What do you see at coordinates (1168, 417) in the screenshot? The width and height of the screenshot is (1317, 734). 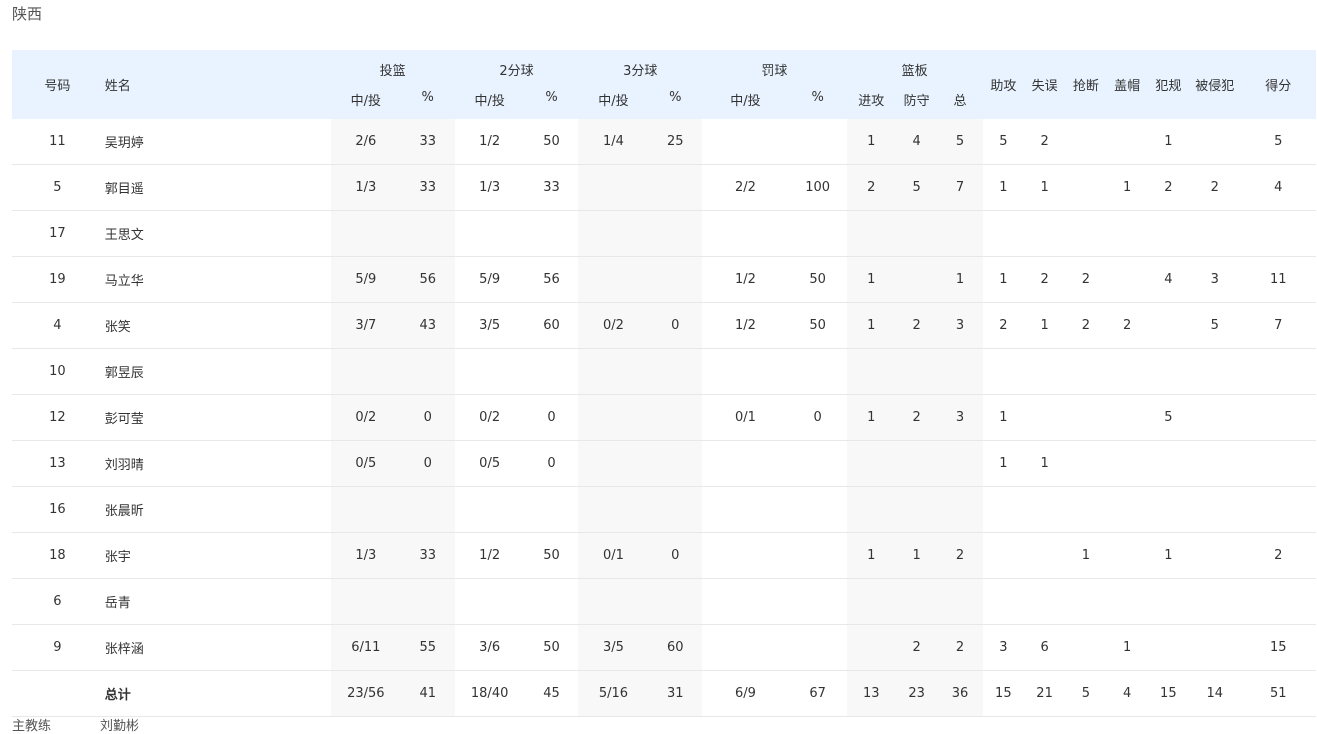 I see `cell-pf: 5` at bounding box center [1168, 417].